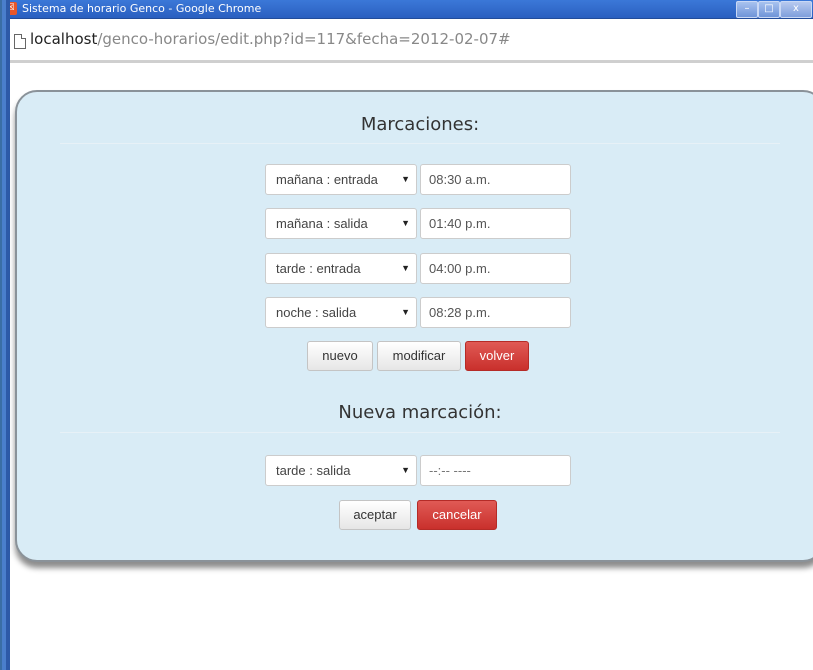 This screenshot has height=670, width=813. I want to click on select-value: tarde : salida, so click(313, 470).